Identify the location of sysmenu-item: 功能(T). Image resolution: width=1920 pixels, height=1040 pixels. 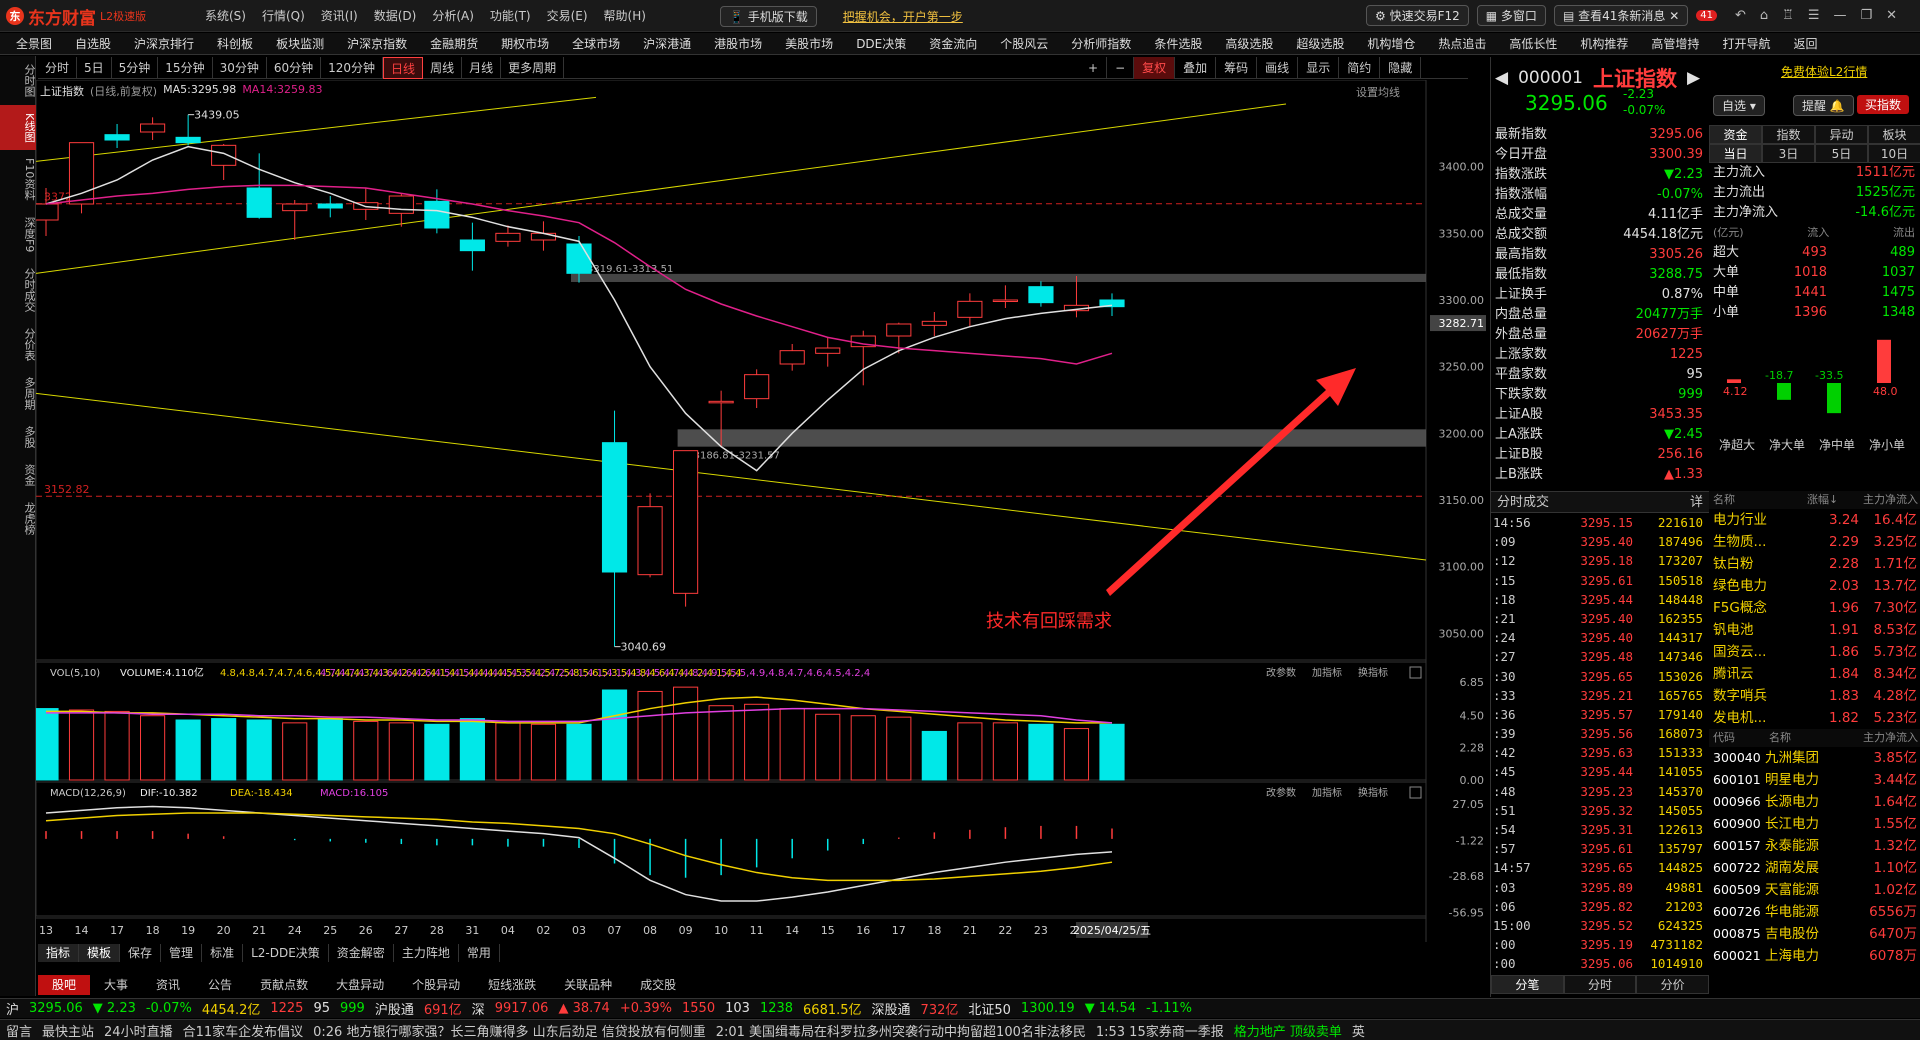
(510, 15).